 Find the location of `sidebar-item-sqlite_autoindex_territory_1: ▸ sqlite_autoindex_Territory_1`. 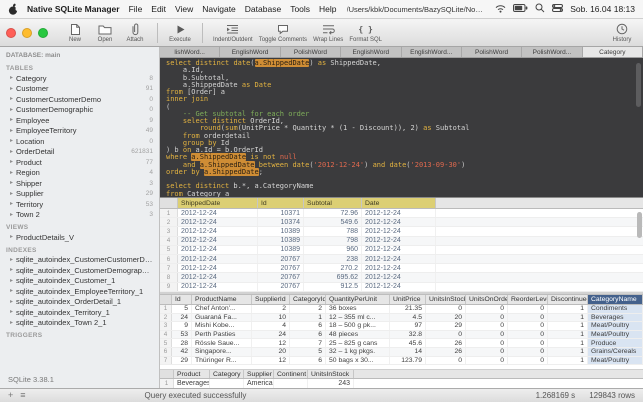

sidebar-item-sqlite_autoindex_territory_1: ▸ sqlite_autoindex_Territory_1 is located at coordinates (79, 312).